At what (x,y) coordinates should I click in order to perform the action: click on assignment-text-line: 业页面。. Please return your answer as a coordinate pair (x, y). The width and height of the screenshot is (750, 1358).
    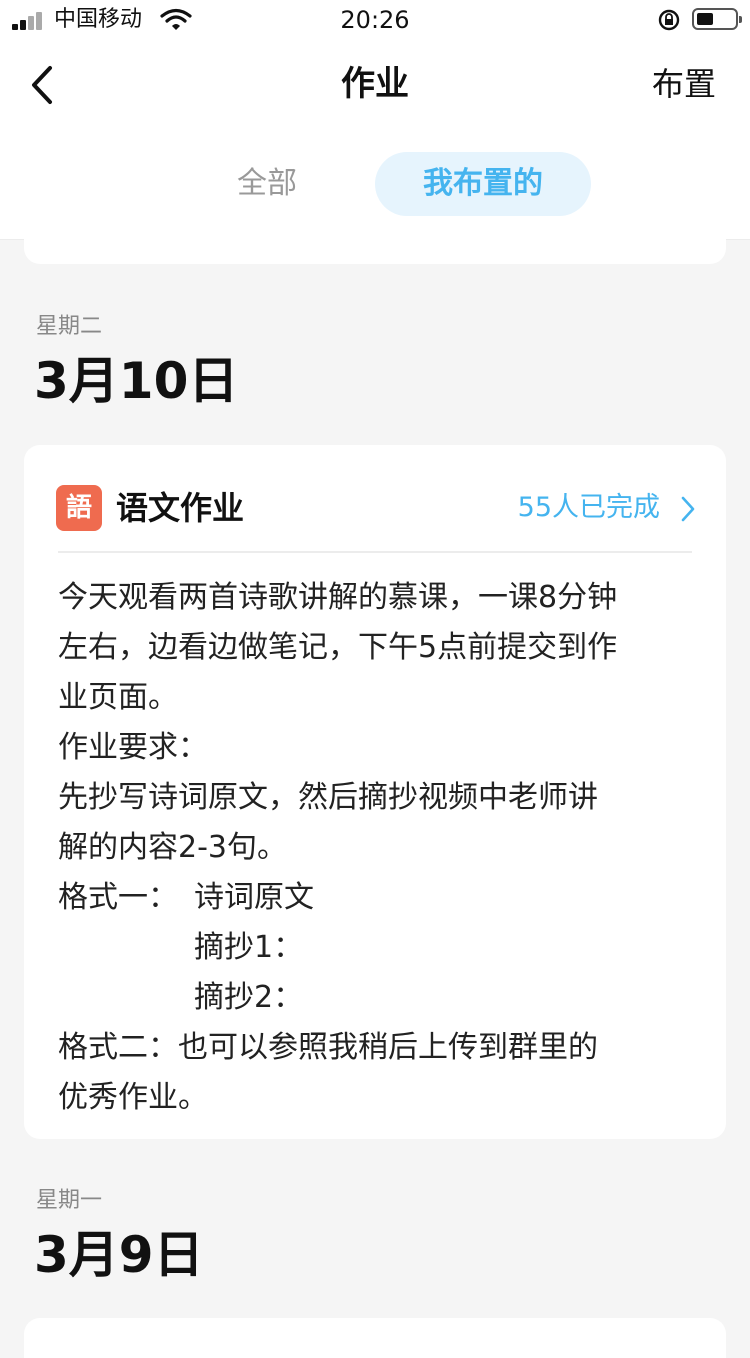
    Looking at the image, I should click on (118, 697).